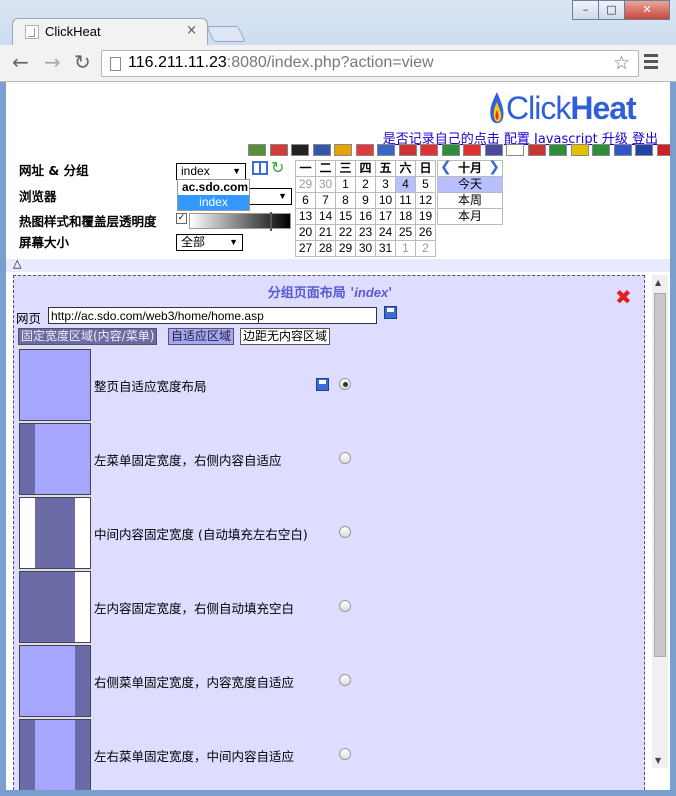  What do you see at coordinates (386, 185) in the screenshot?
I see `calendar-day: 3` at bounding box center [386, 185].